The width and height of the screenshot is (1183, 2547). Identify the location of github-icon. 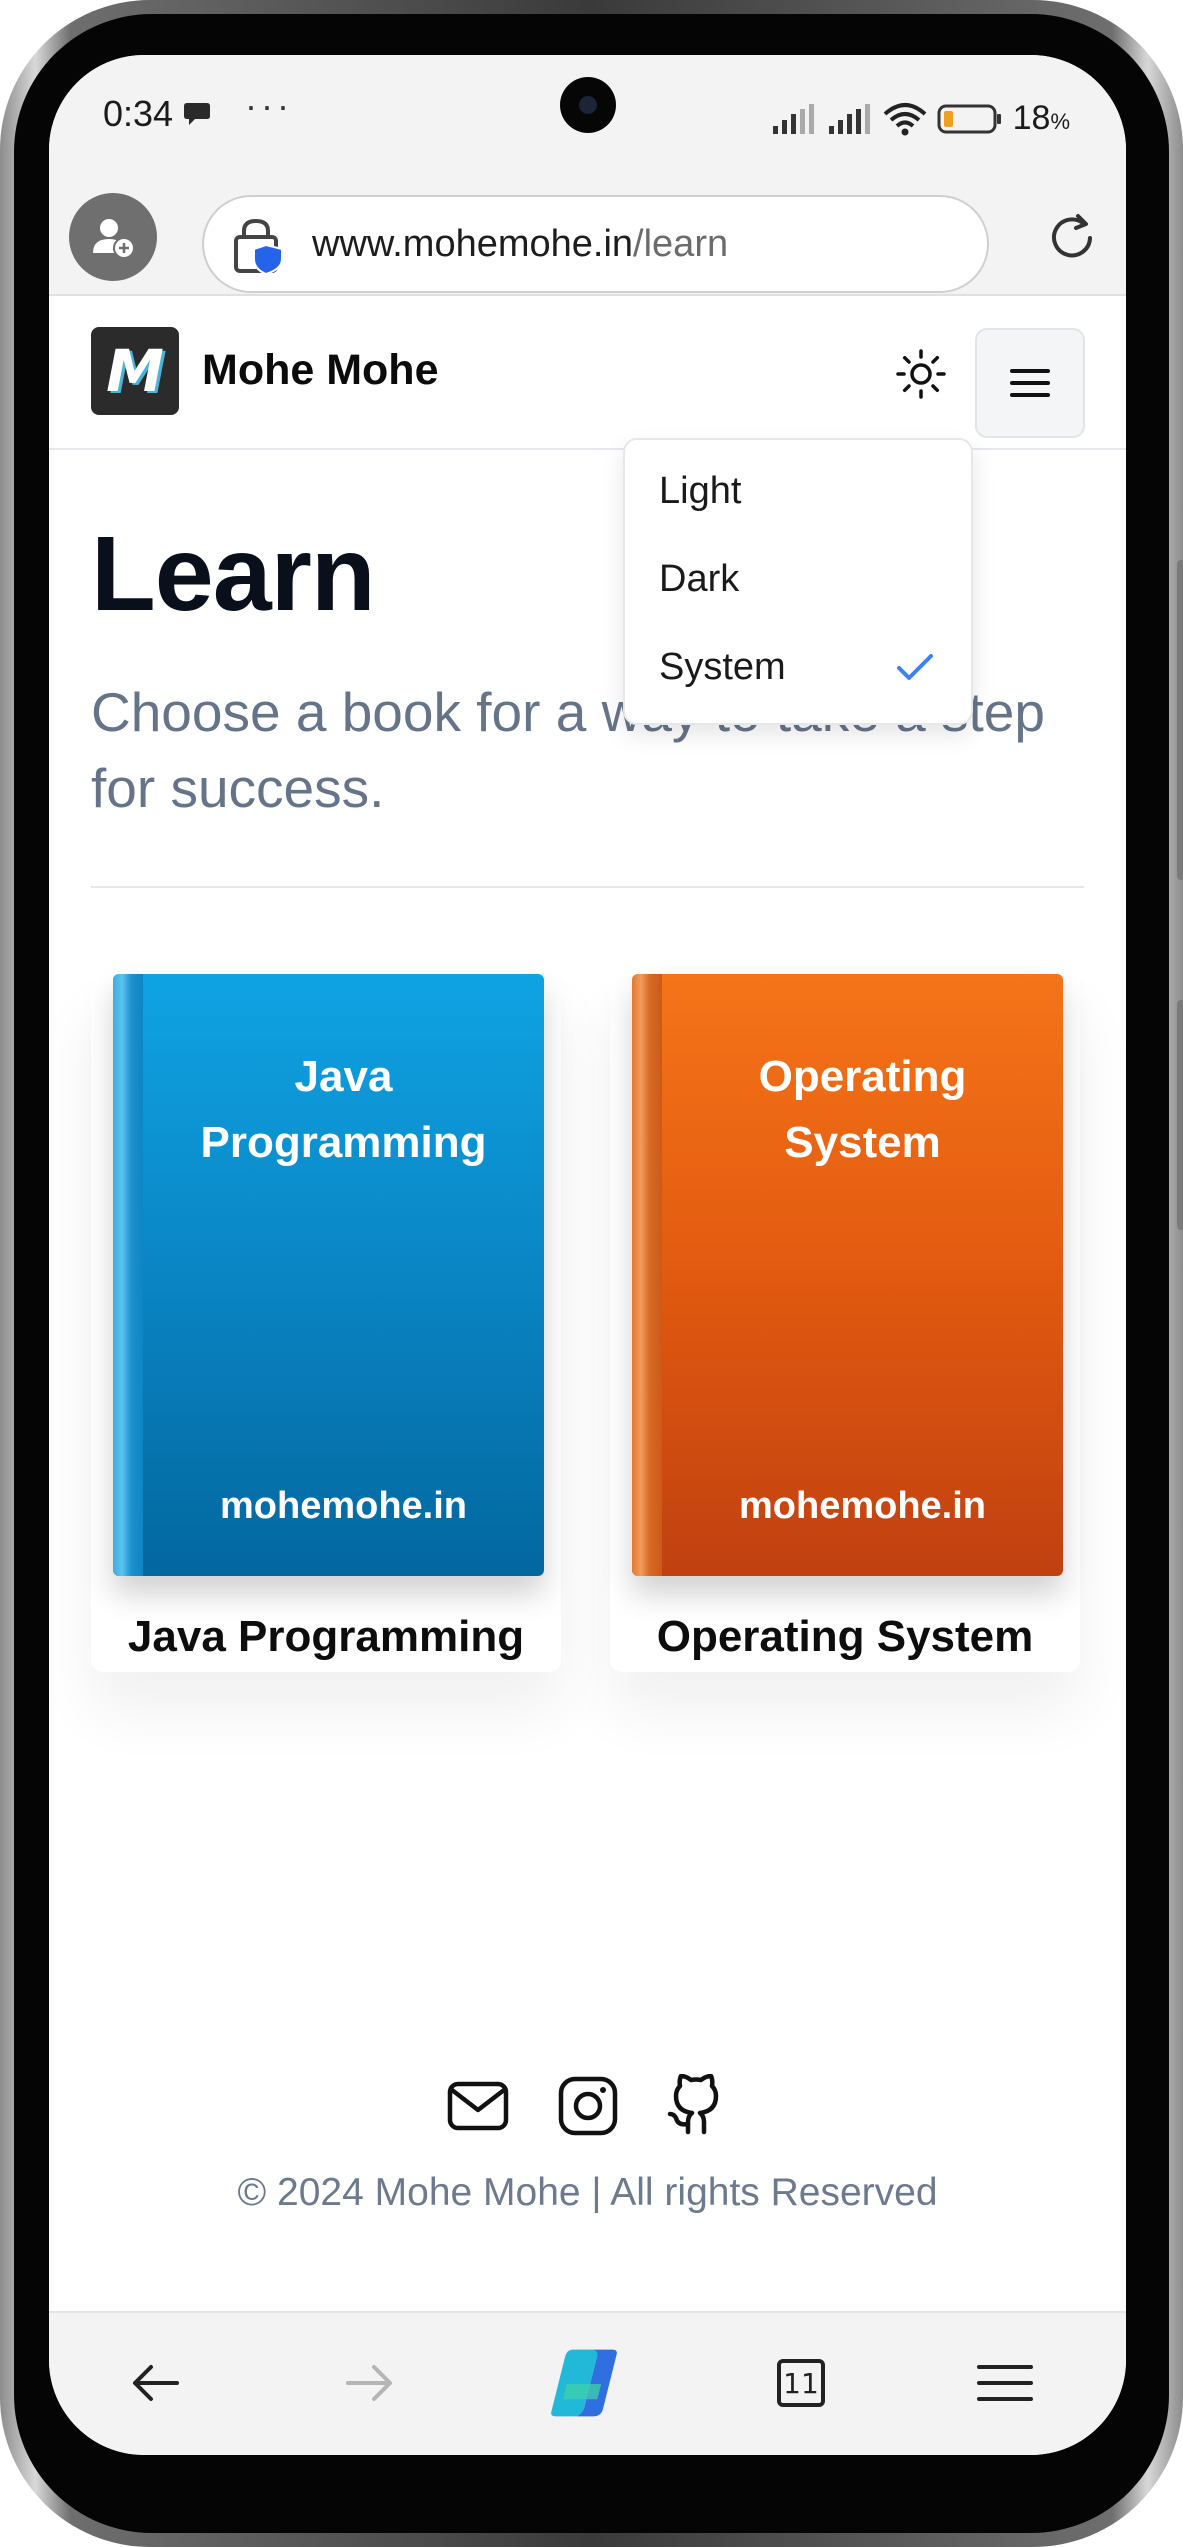
(696, 2106).